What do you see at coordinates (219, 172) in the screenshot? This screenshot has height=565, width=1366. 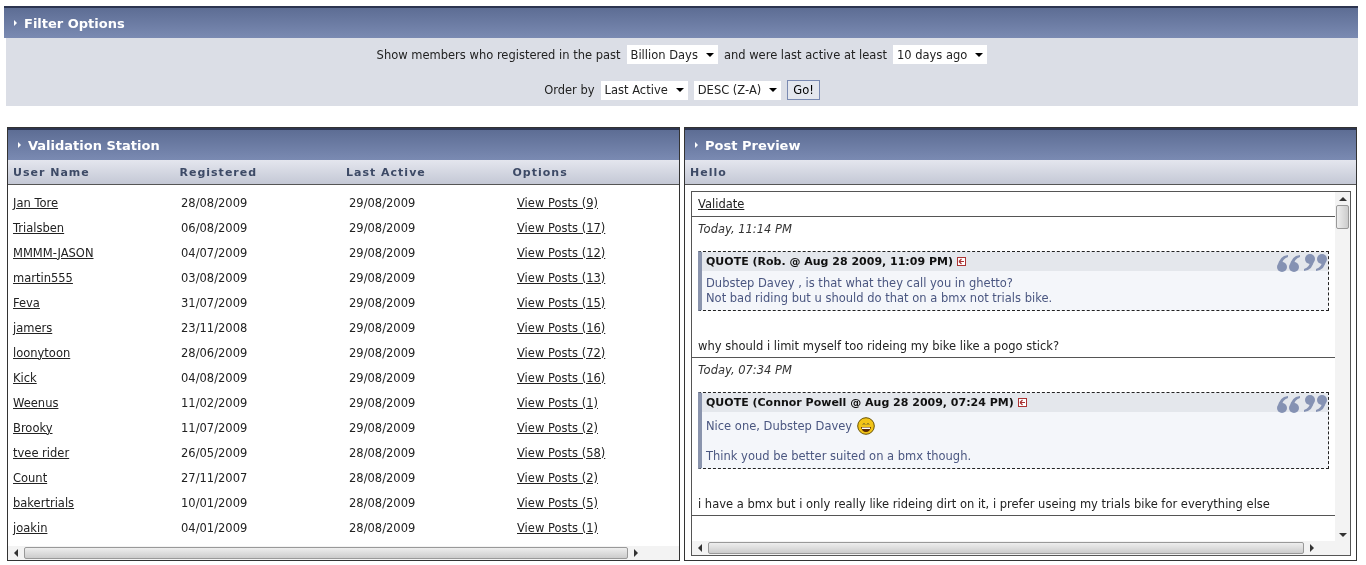 I see `column-header: Registered` at bounding box center [219, 172].